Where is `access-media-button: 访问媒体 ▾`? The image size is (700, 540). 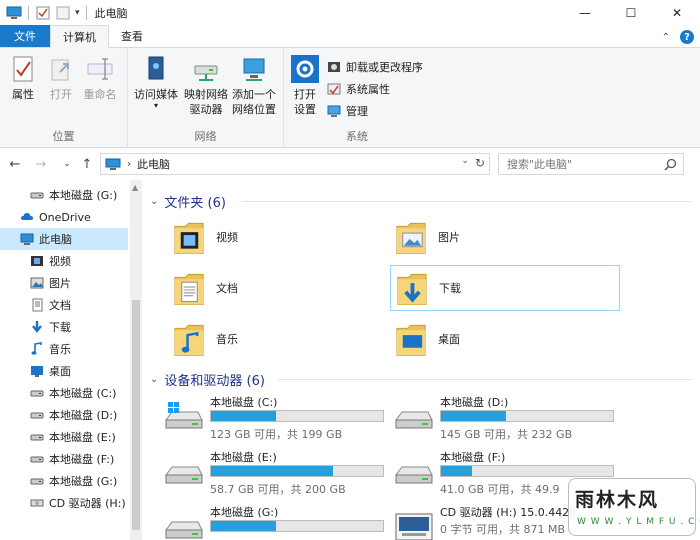
access-media-button: 访问媒体 ▾ is located at coordinates (156, 82).